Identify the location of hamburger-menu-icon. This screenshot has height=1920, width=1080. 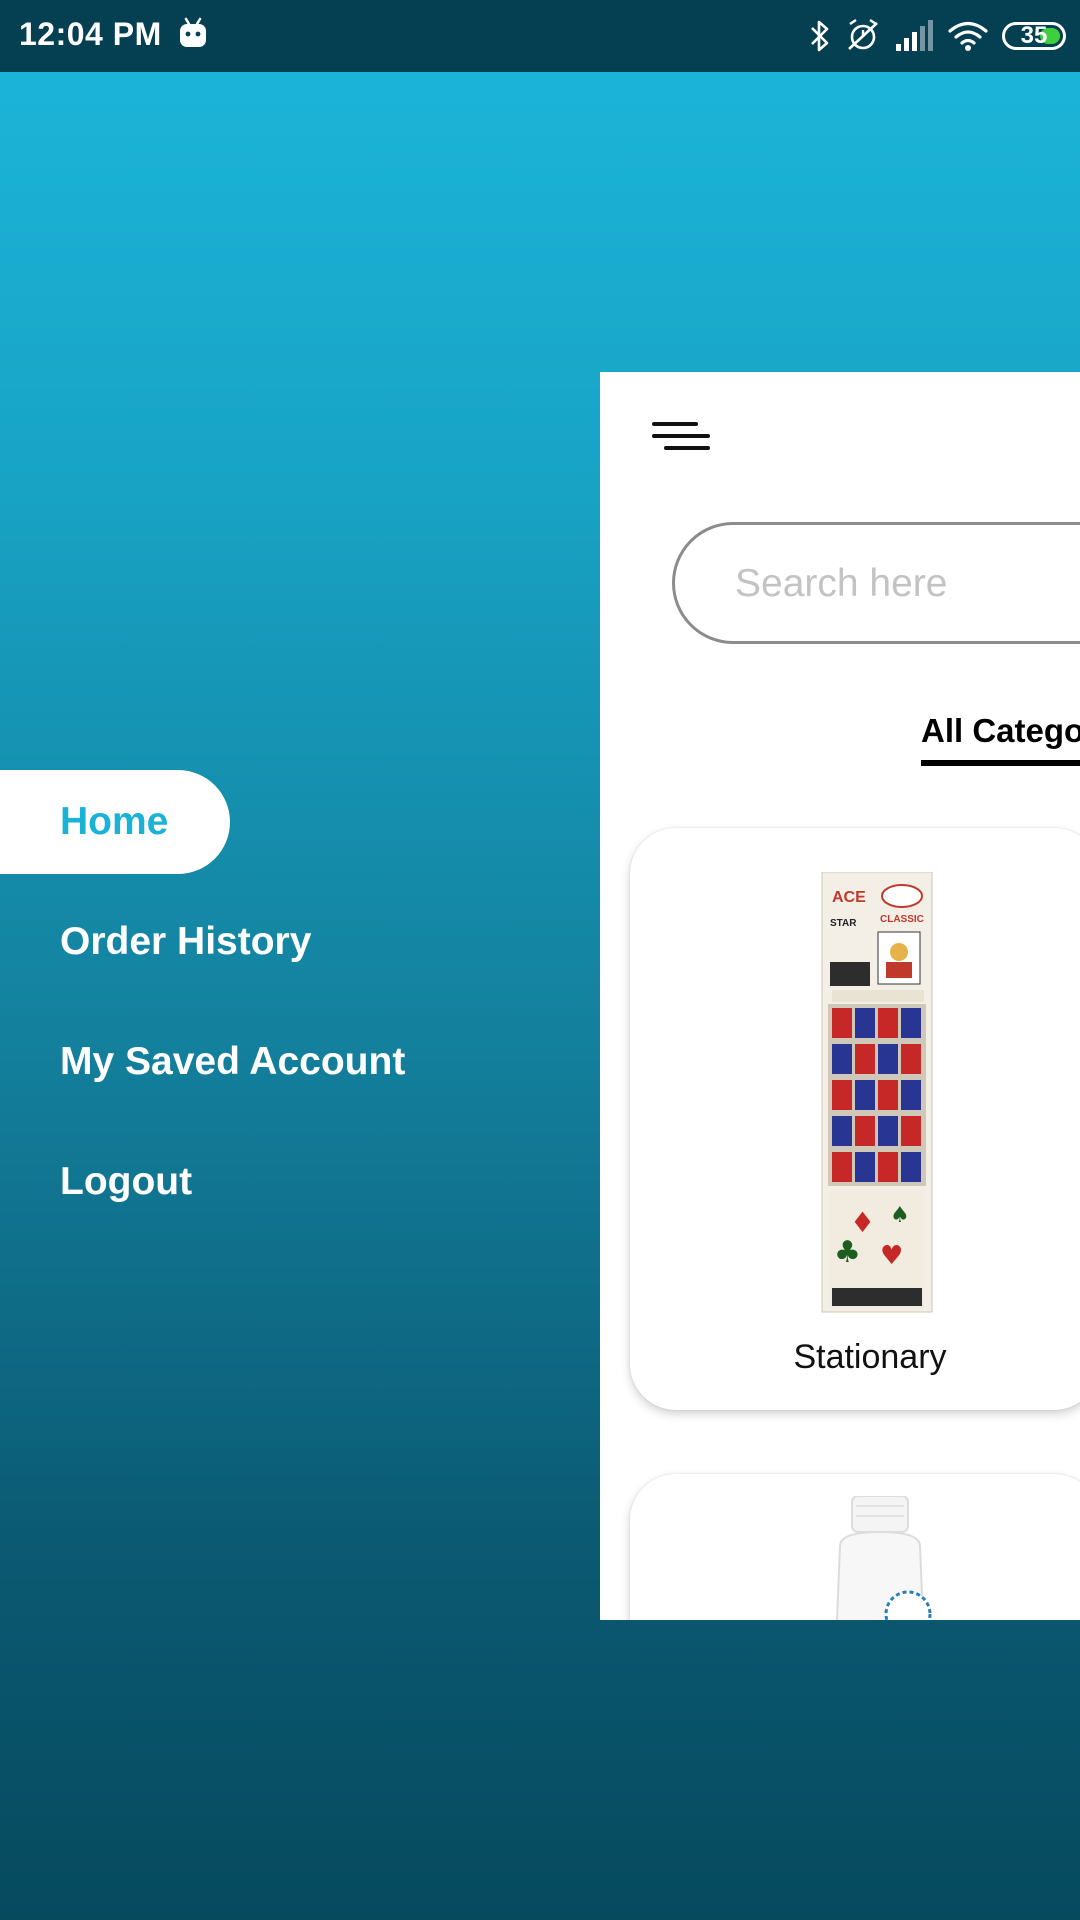
(682, 436).